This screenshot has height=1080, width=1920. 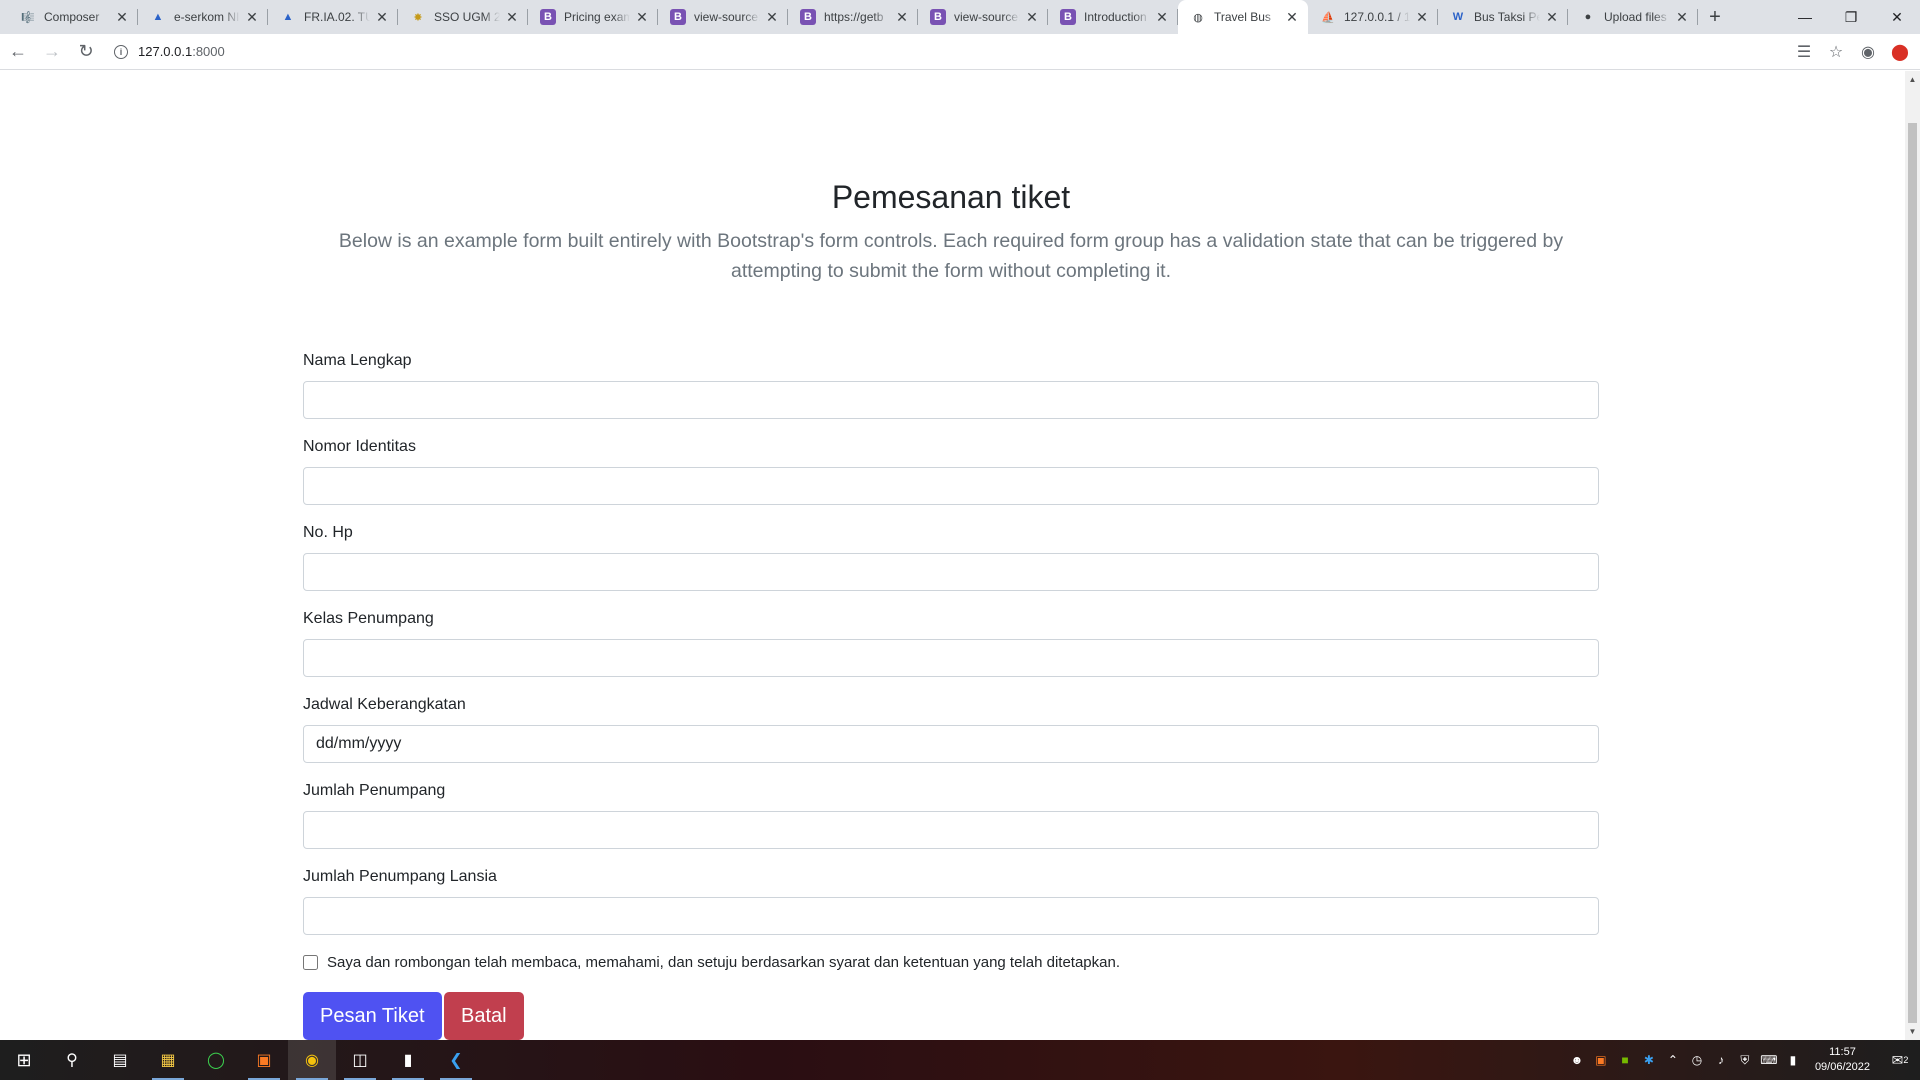 I want to click on close-window-icon: ✕, so click(x=1897, y=17).